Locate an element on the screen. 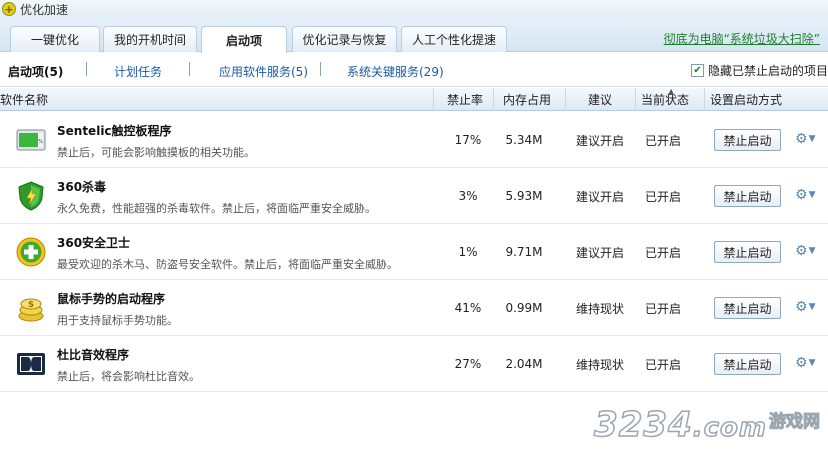 The height and width of the screenshot is (451, 828). row-description: 用于支持鼠标手势功能。 is located at coordinates (117, 320).